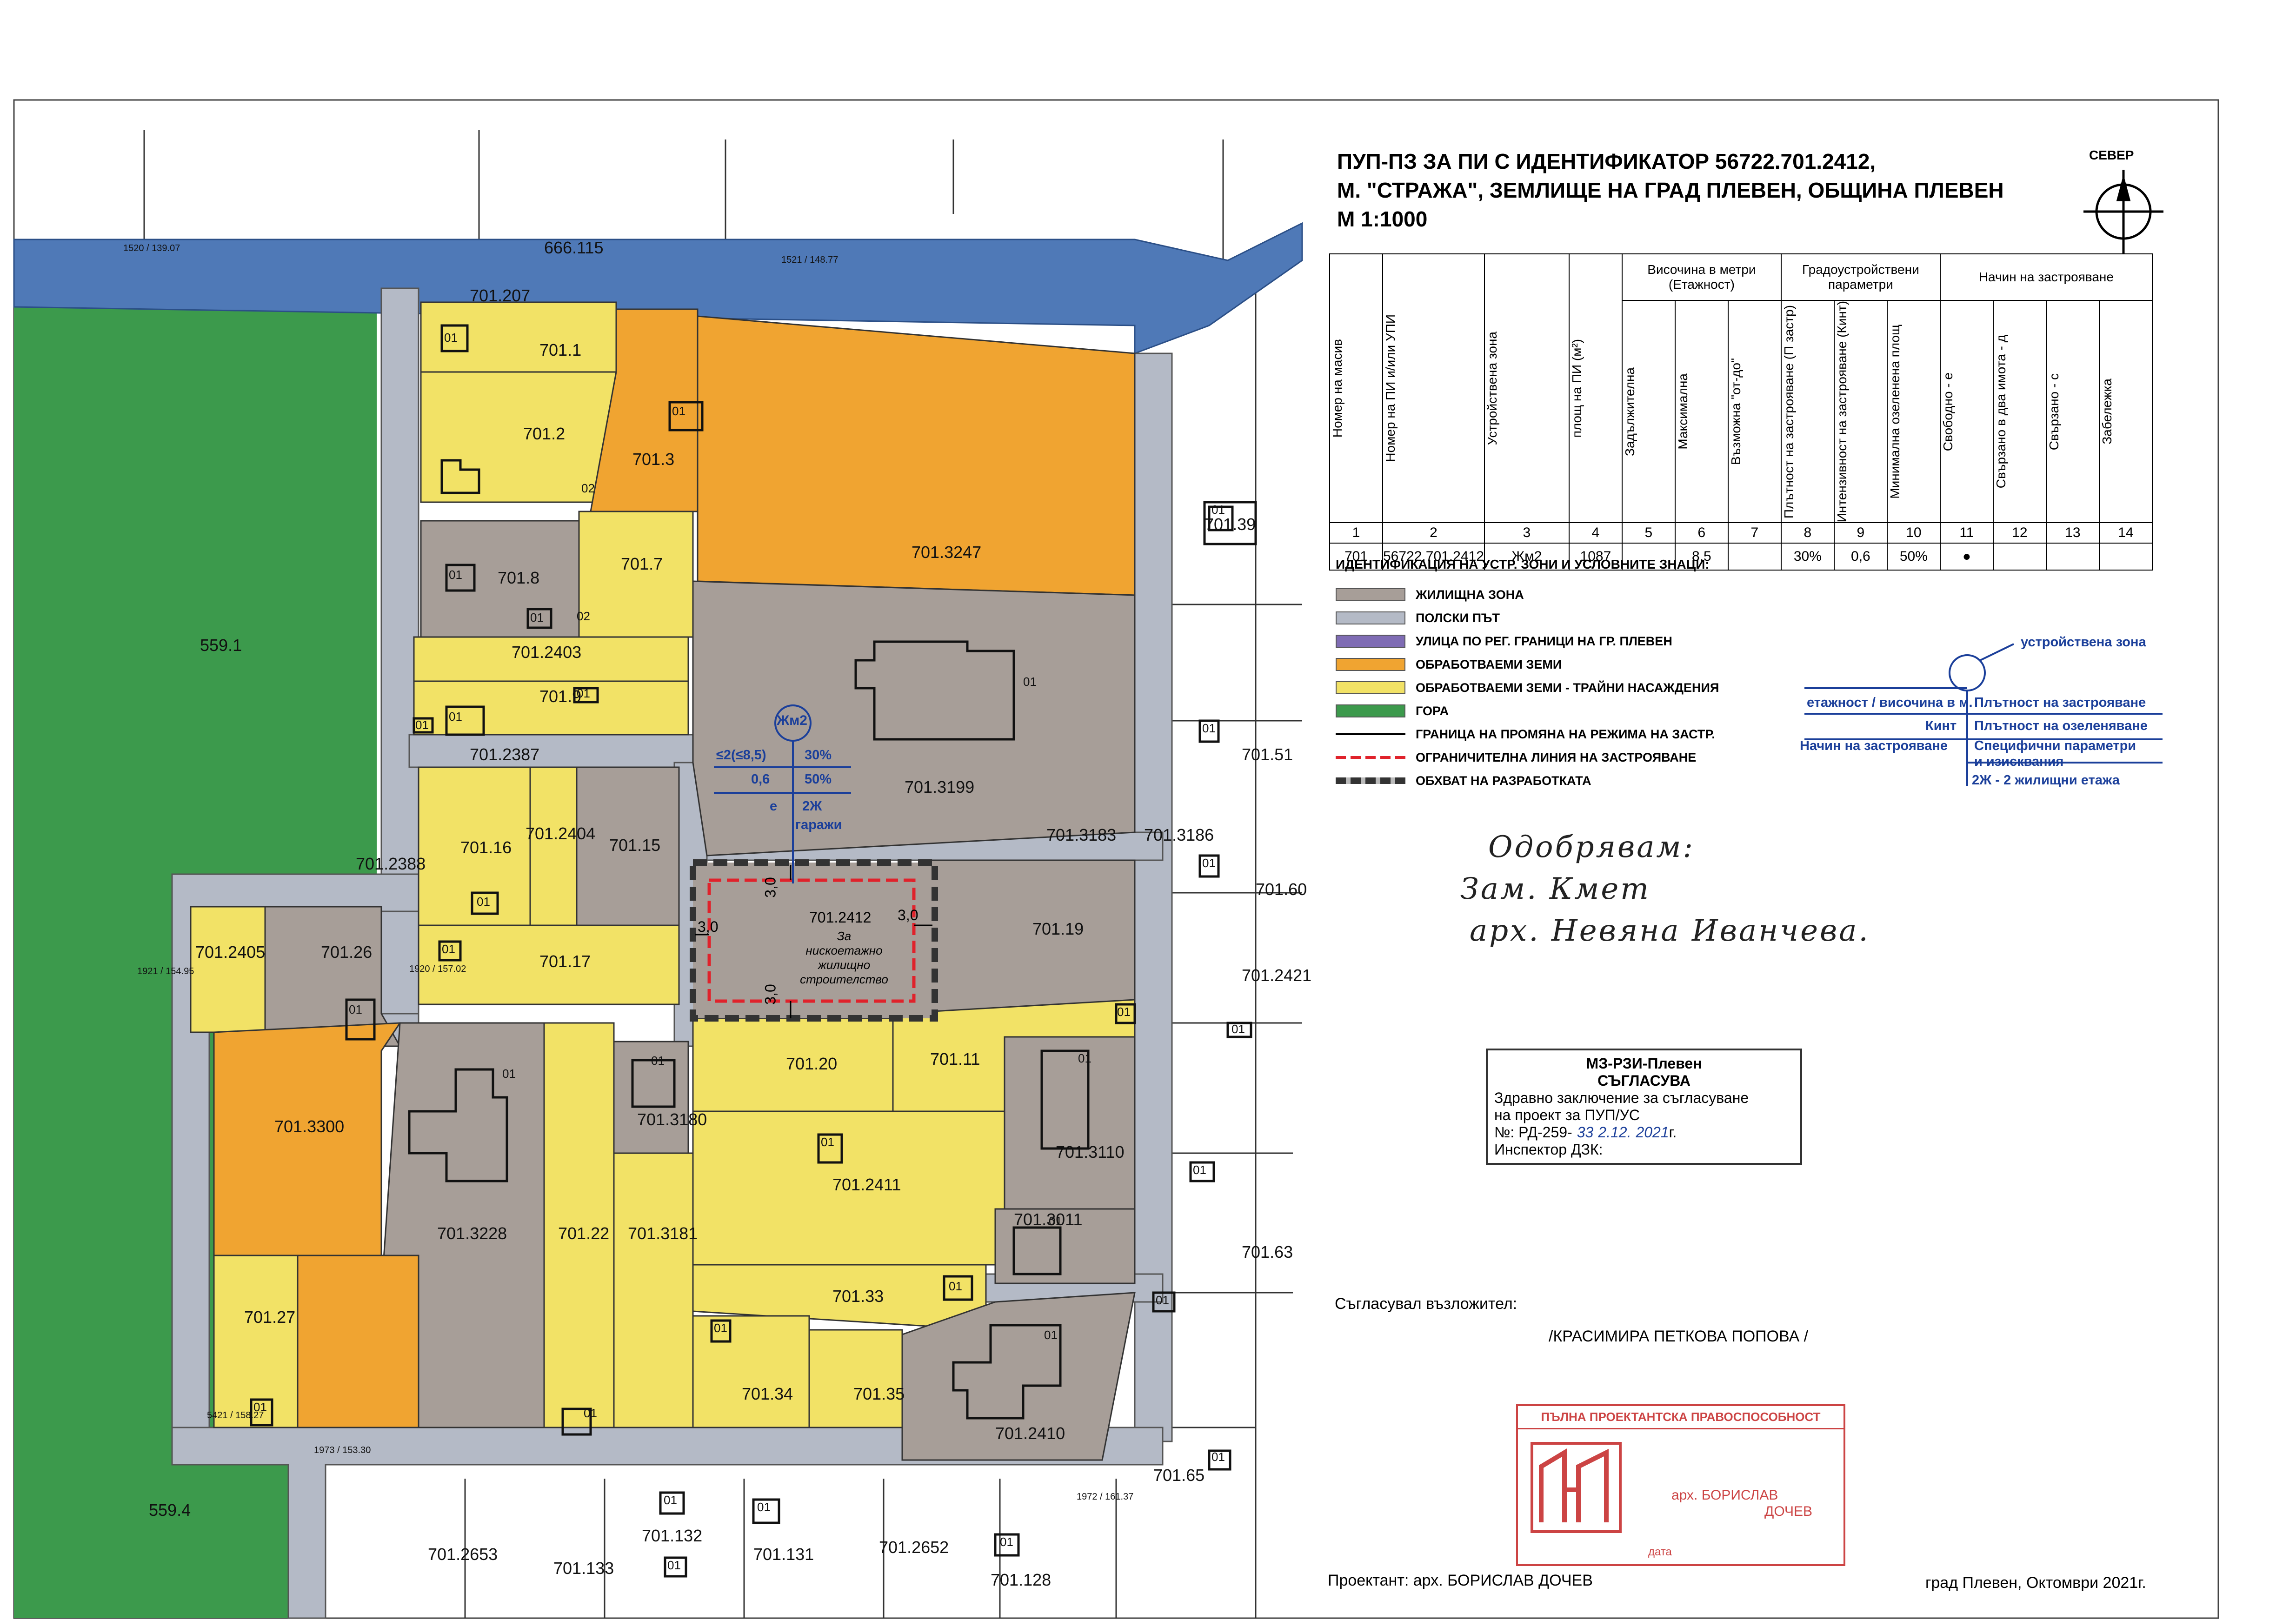  I want to click on legend-item-3: УЛИЦА ПО РЕГ. ГРАНИЦИ НА ГР. ПЛЕВЕН, so click(1504, 641).